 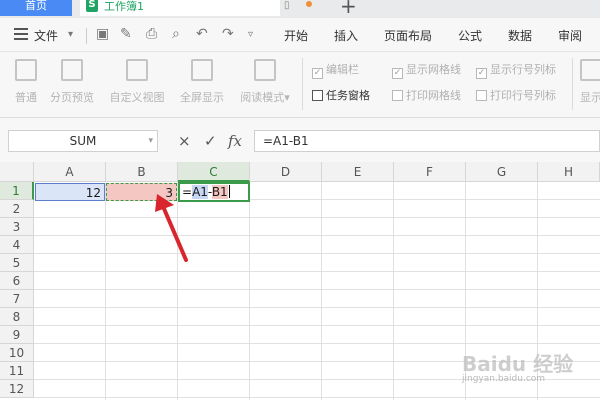 What do you see at coordinates (26, 70) in the screenshot?
I see `grid-icon` at bounding box center [26, 70].